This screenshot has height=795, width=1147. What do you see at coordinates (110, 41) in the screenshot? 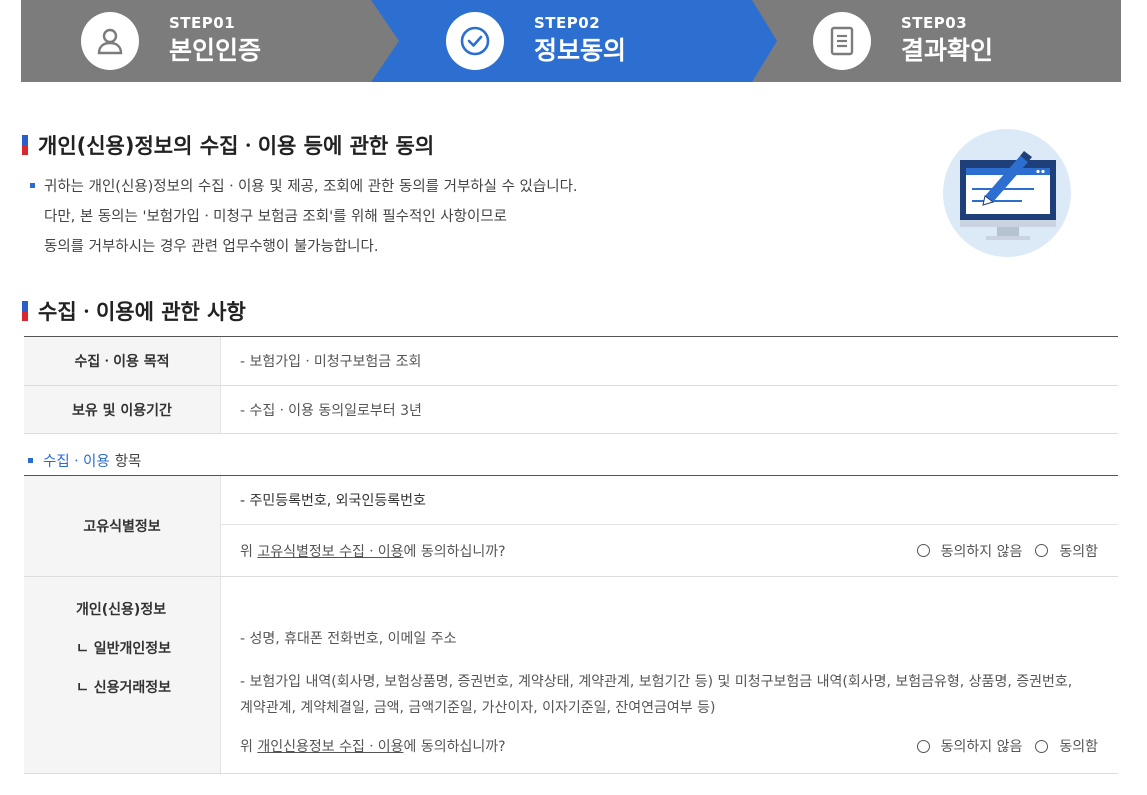
I see `user-icon` at bounding box center [110, 41].